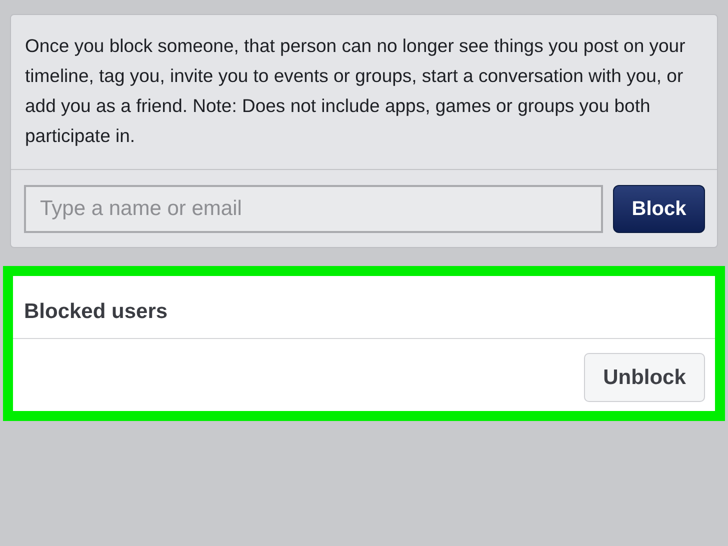 This screenshot has width=728, height=546. What do you see at coordinates (313, 209) in the screenshot?
I see `name-email-field: Type a name or email` at bounding box center [313, 209].